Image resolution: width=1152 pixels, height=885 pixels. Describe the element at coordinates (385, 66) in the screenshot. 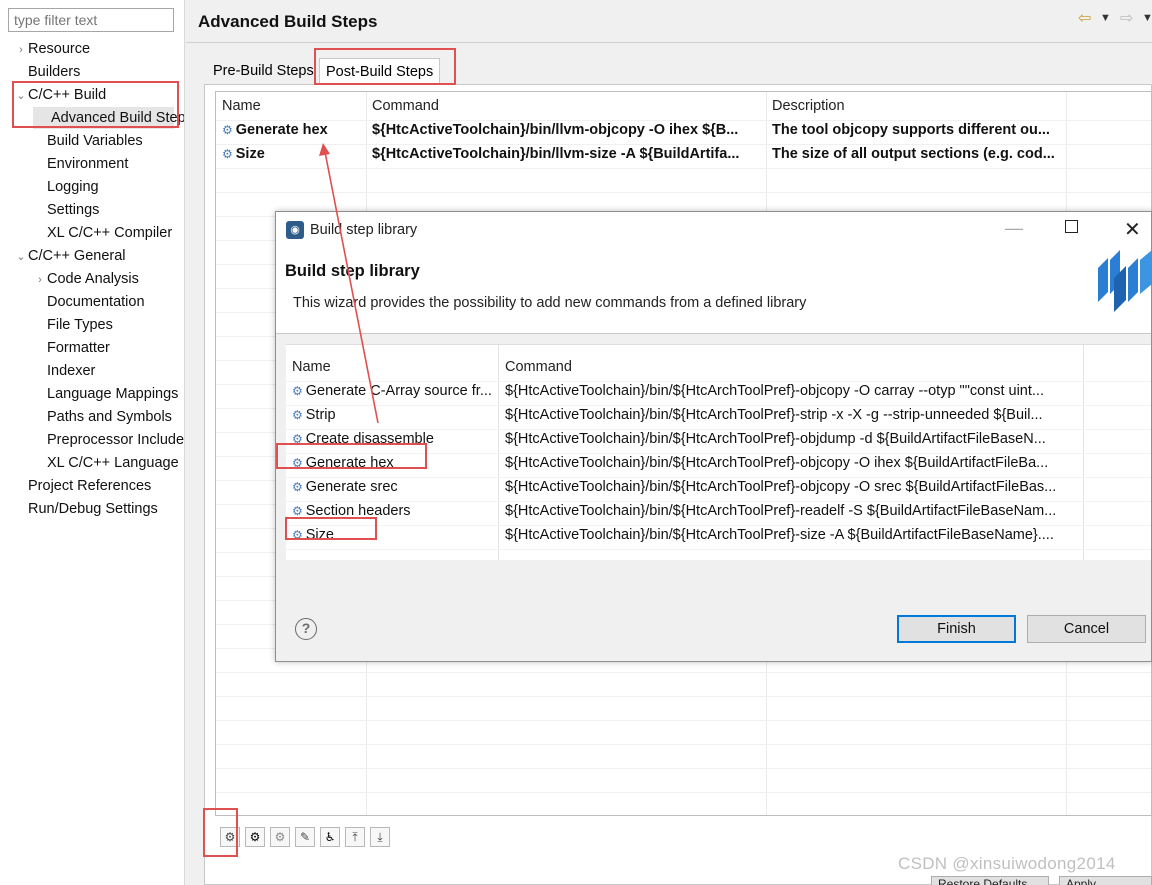

I see `annotation-box-post-build-tab` at that location.